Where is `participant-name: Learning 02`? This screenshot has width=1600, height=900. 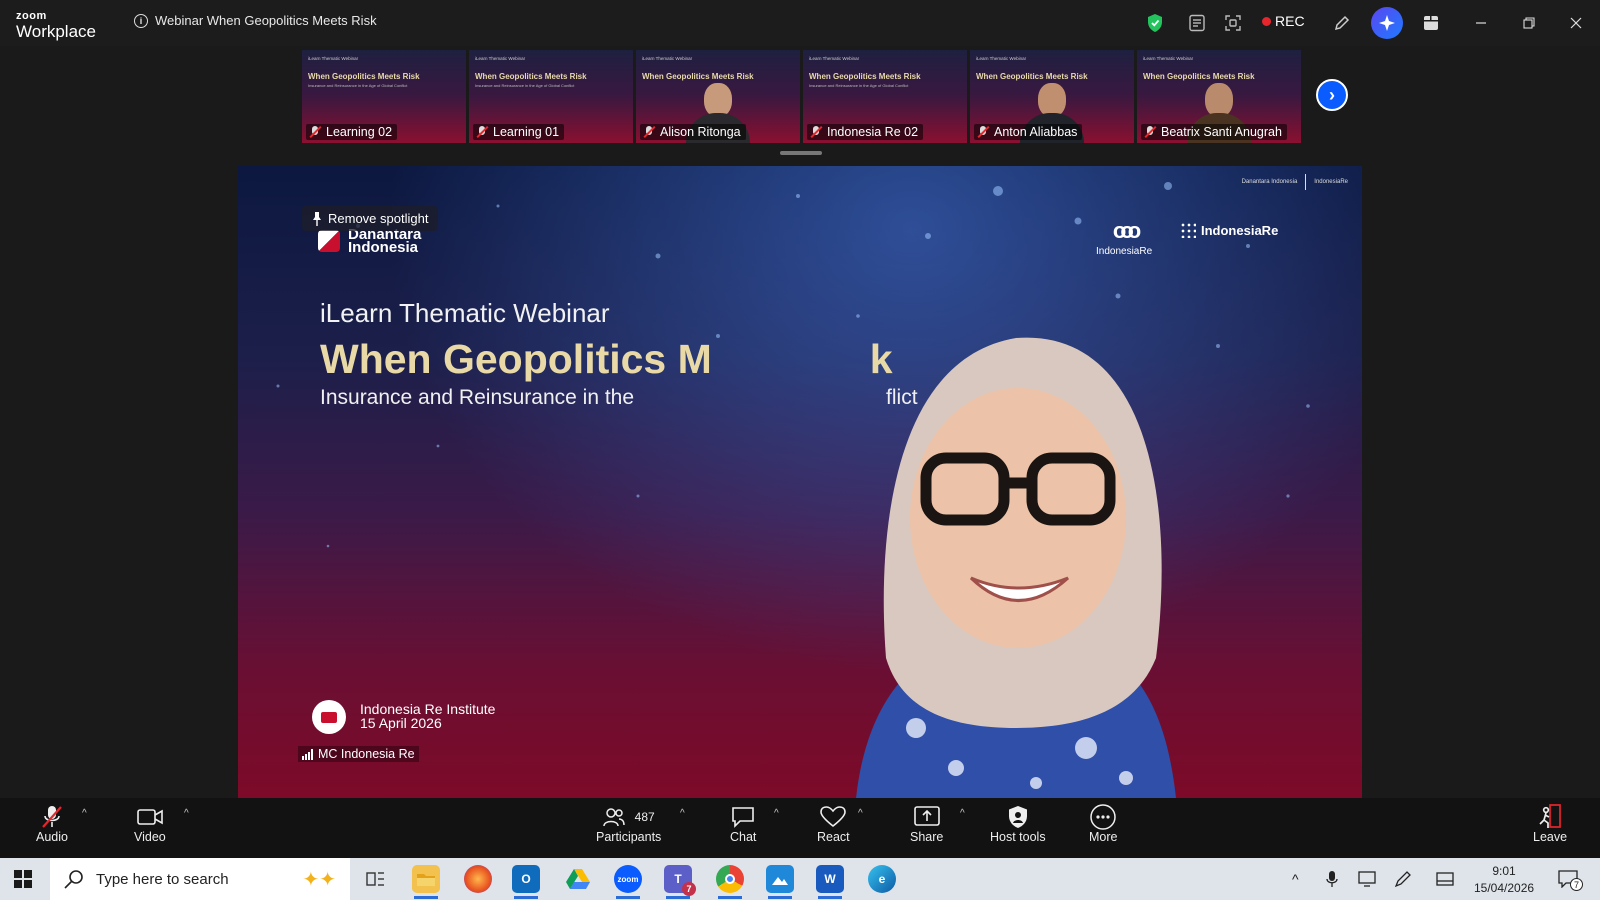
participant-name: Learning 02 is located at coordinates (359, 132).